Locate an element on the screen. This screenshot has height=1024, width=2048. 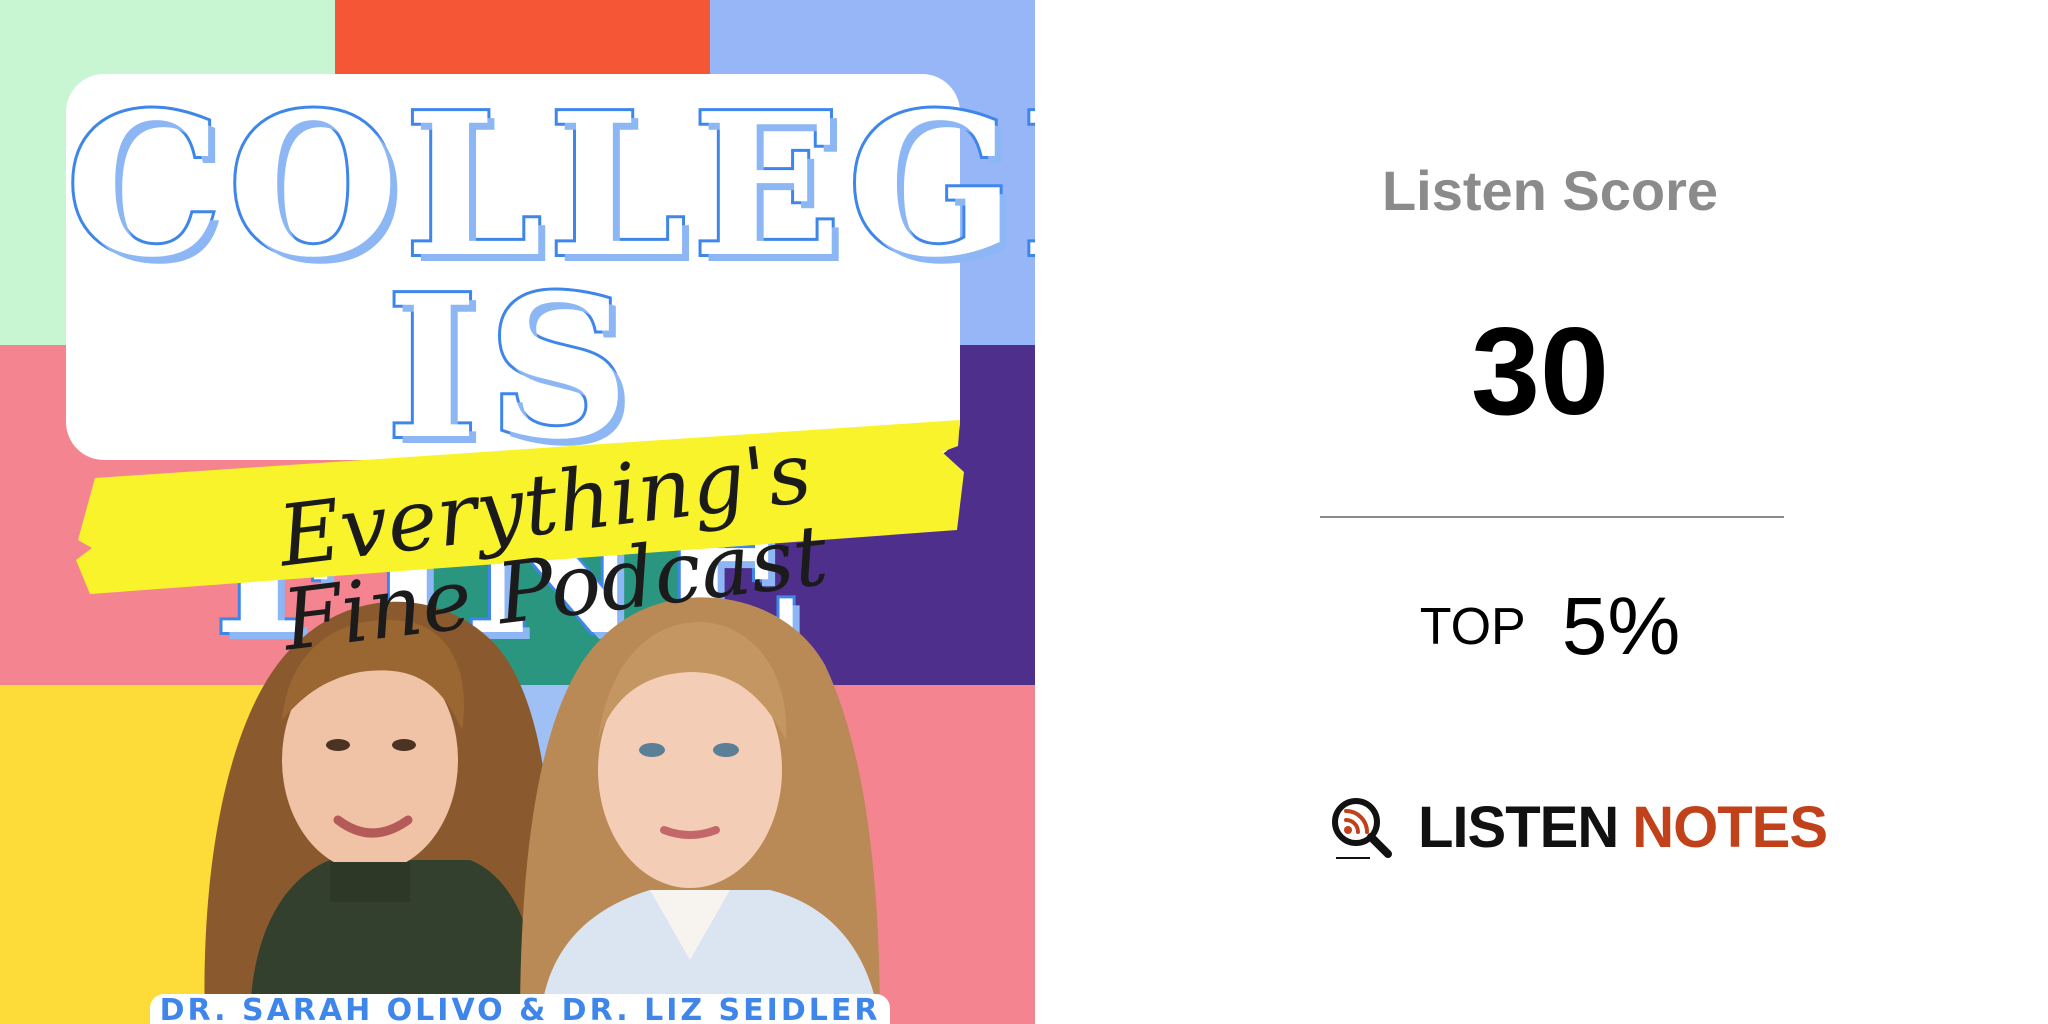
brand-word-notes: NOTES is located at coordinates (1730, 827).